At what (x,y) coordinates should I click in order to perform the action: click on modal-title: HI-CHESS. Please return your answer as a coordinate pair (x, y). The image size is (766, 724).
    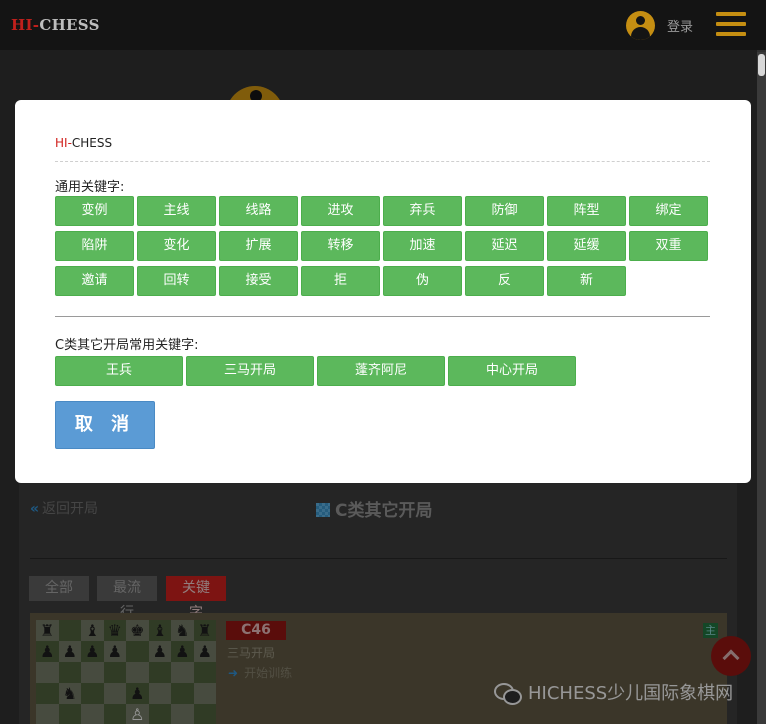
    Looking at the image, I should click on (83, 143).